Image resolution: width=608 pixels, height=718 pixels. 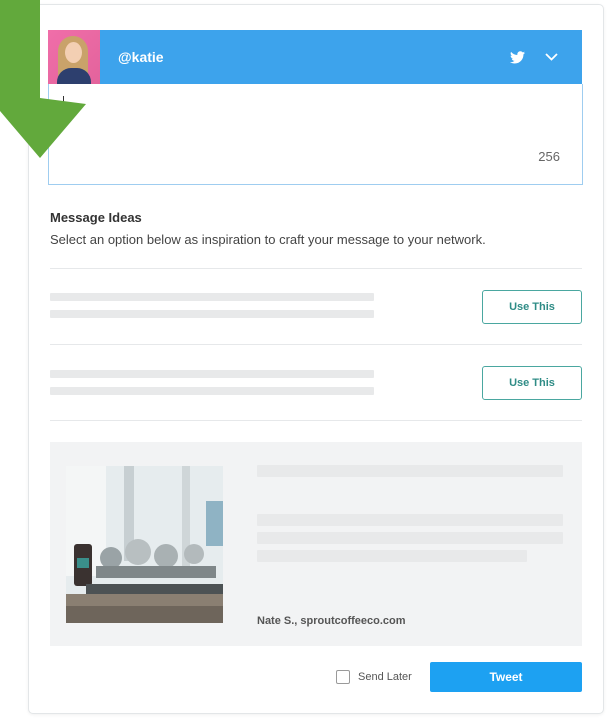 What do you see at coordinates (96, 217) in the screenshot?
I see `message-ideas-title: Message Ideas` at bounding box center [96, 217].